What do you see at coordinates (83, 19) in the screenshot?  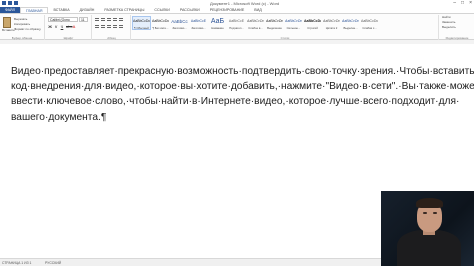 I see `font-size-select: 11` at bounding box center [83, 19].